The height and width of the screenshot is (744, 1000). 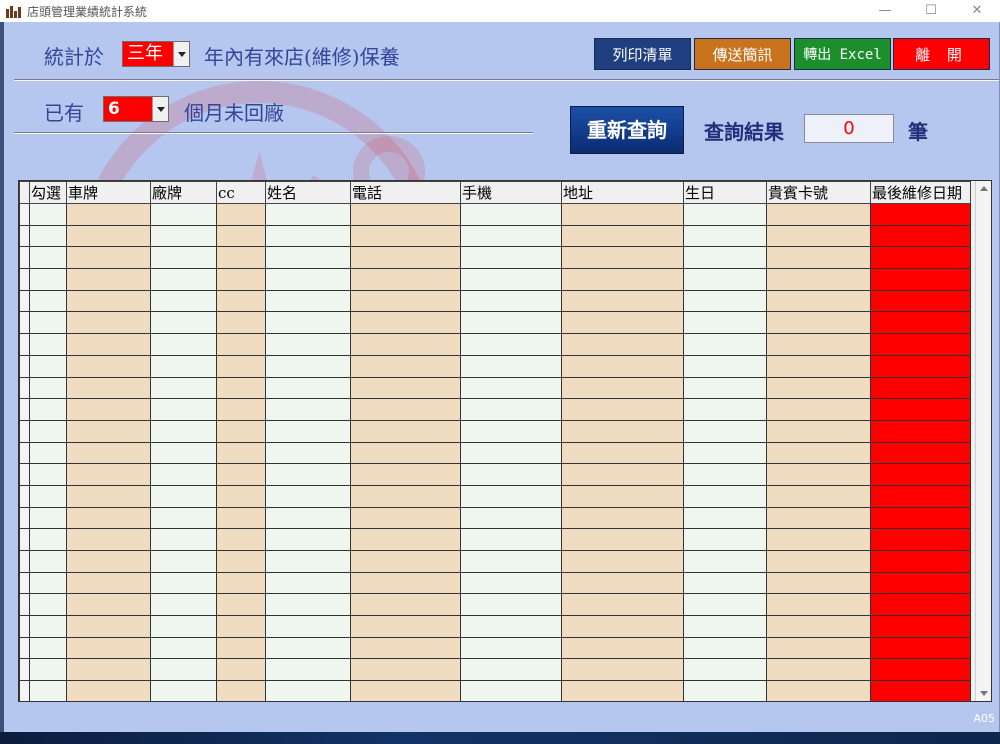 What do you see at coordinates (24, 192) in the screenshot?
I see `row-selector-header` at bounding box center [24, 192].